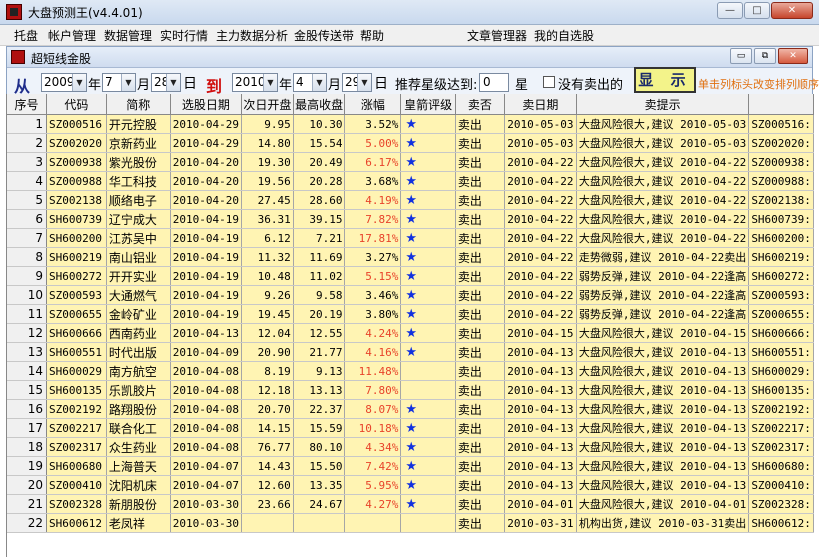  I want to click on col-header-sell-tip: 卖提示, so click(663, 104).